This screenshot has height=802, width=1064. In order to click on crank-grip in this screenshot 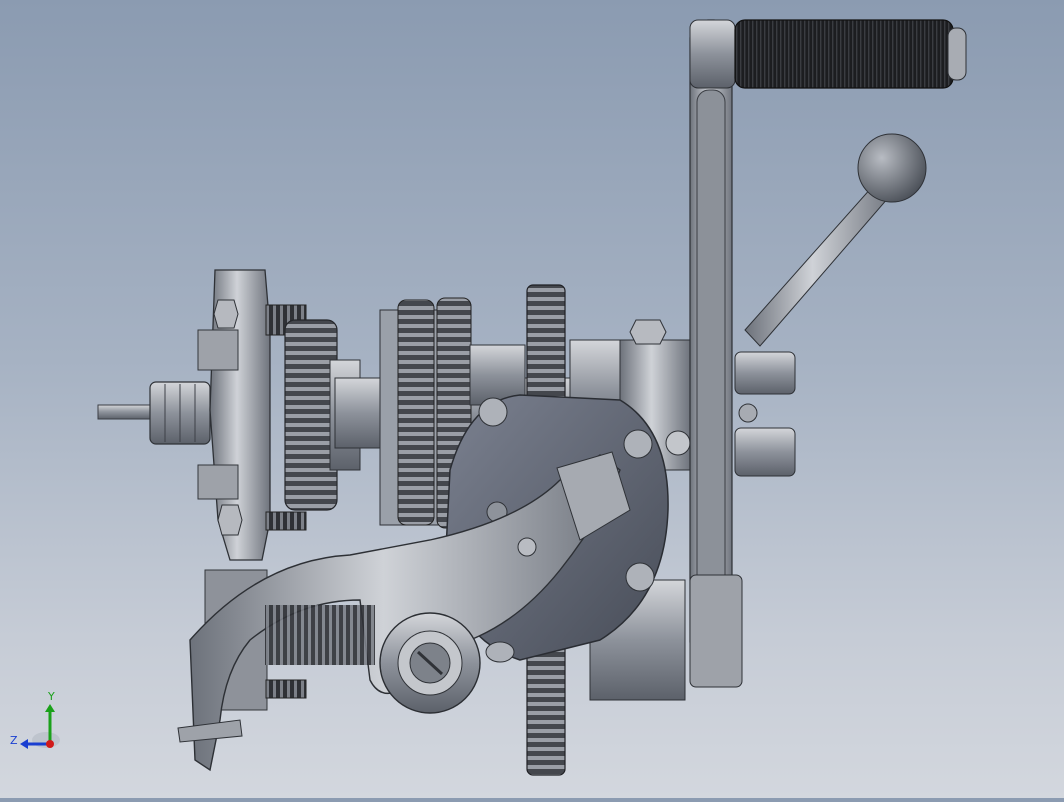, I will do `click(850, 54)`.